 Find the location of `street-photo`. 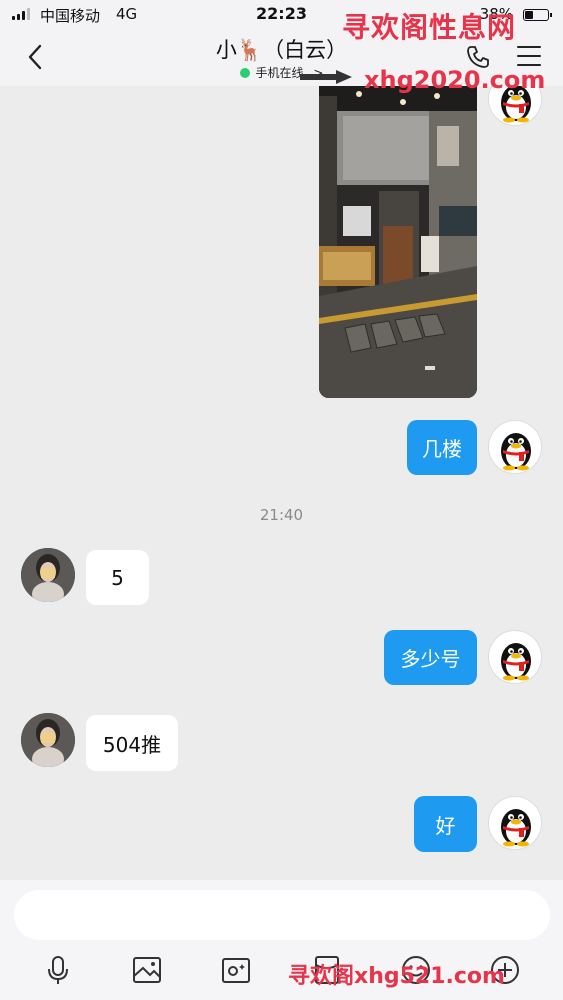

street-photo is located at coordinates (398, 242).